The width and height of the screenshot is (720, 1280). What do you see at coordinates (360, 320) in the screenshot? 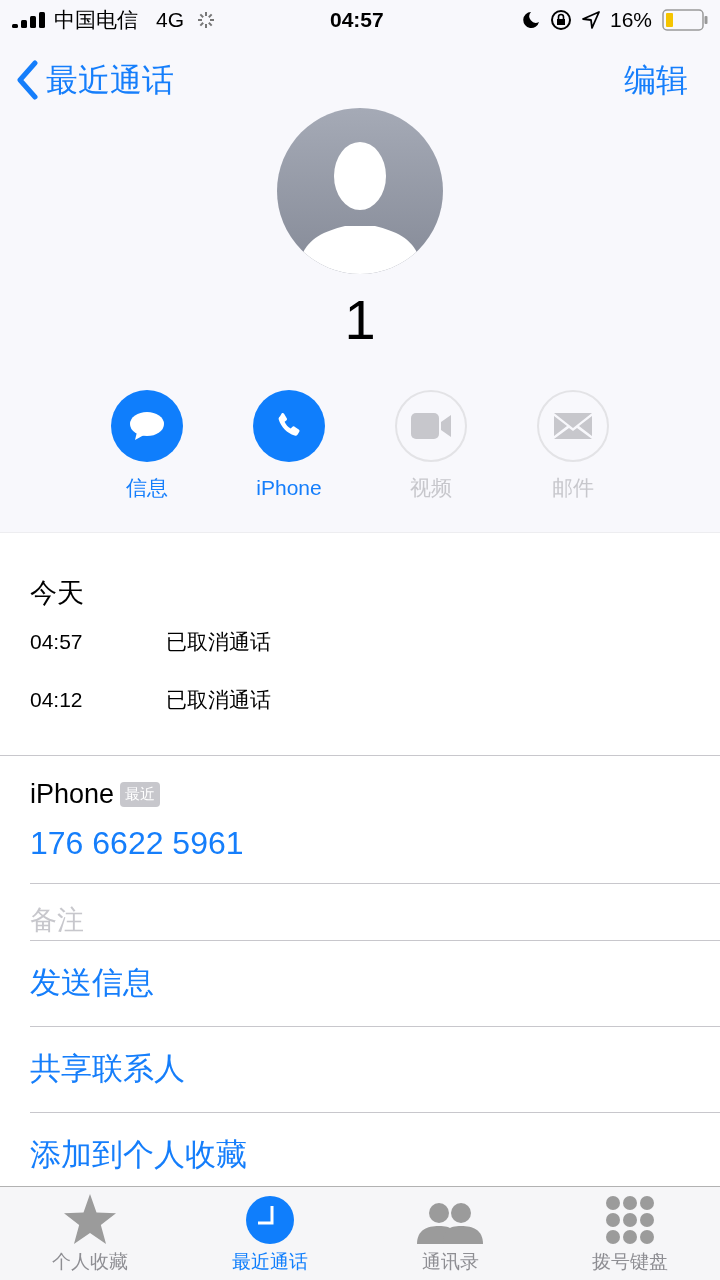
I see `contact-name: 1` at bounding box center [360, 320].